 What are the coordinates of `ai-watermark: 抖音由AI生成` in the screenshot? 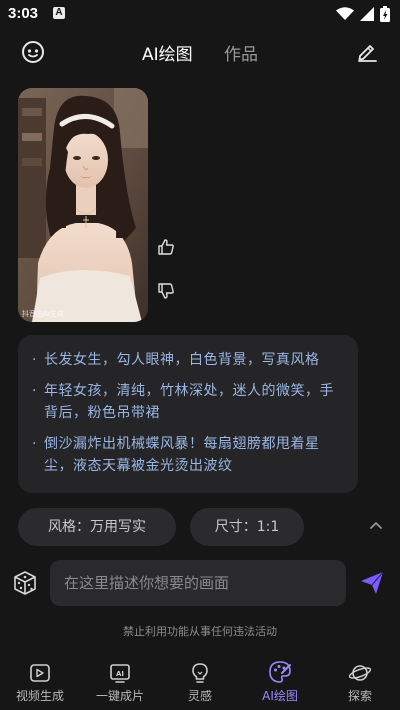 It's located at (43, 314).